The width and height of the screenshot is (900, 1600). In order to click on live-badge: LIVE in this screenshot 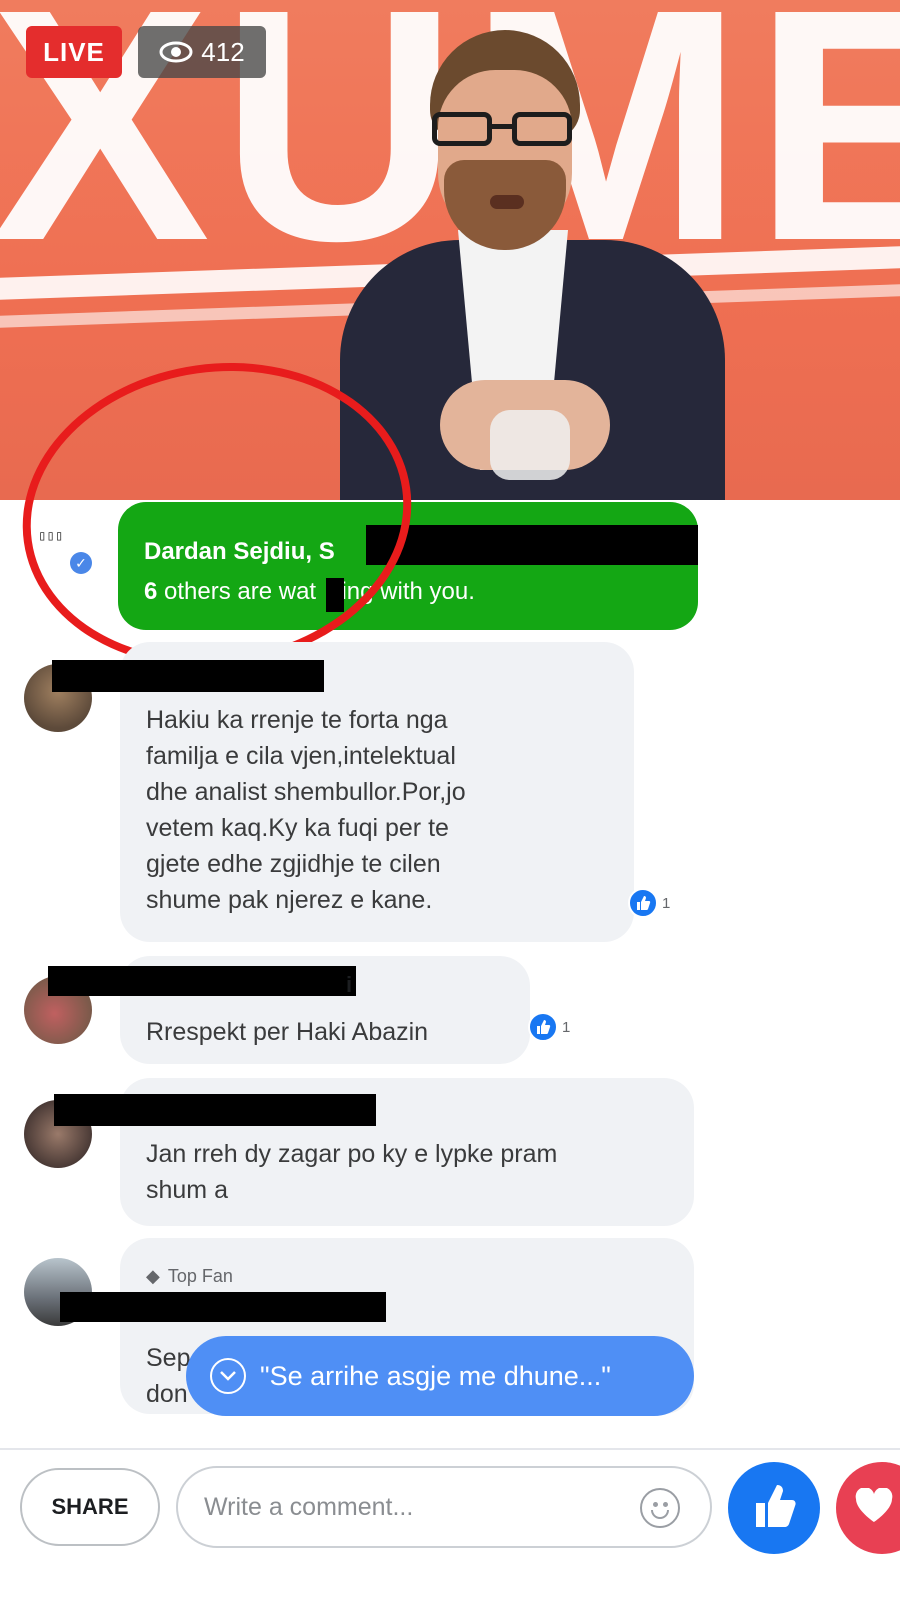, I will do `click(74, 52)`.